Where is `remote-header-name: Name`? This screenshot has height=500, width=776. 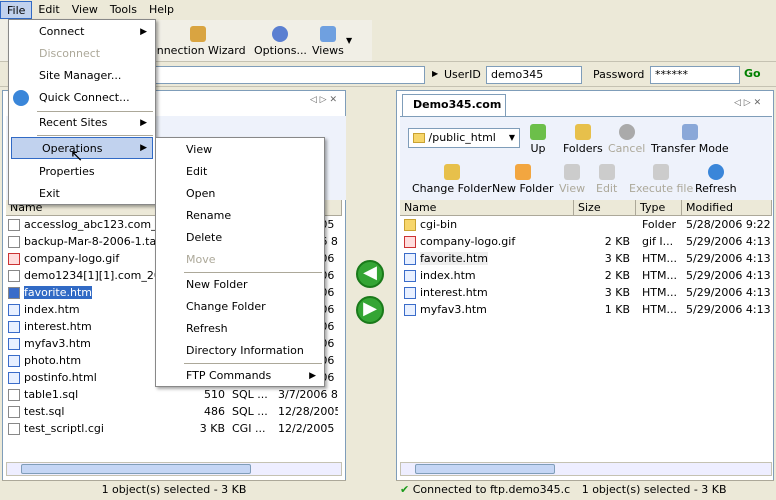
remote-header-name: Name is located at coordinates (487, 207).